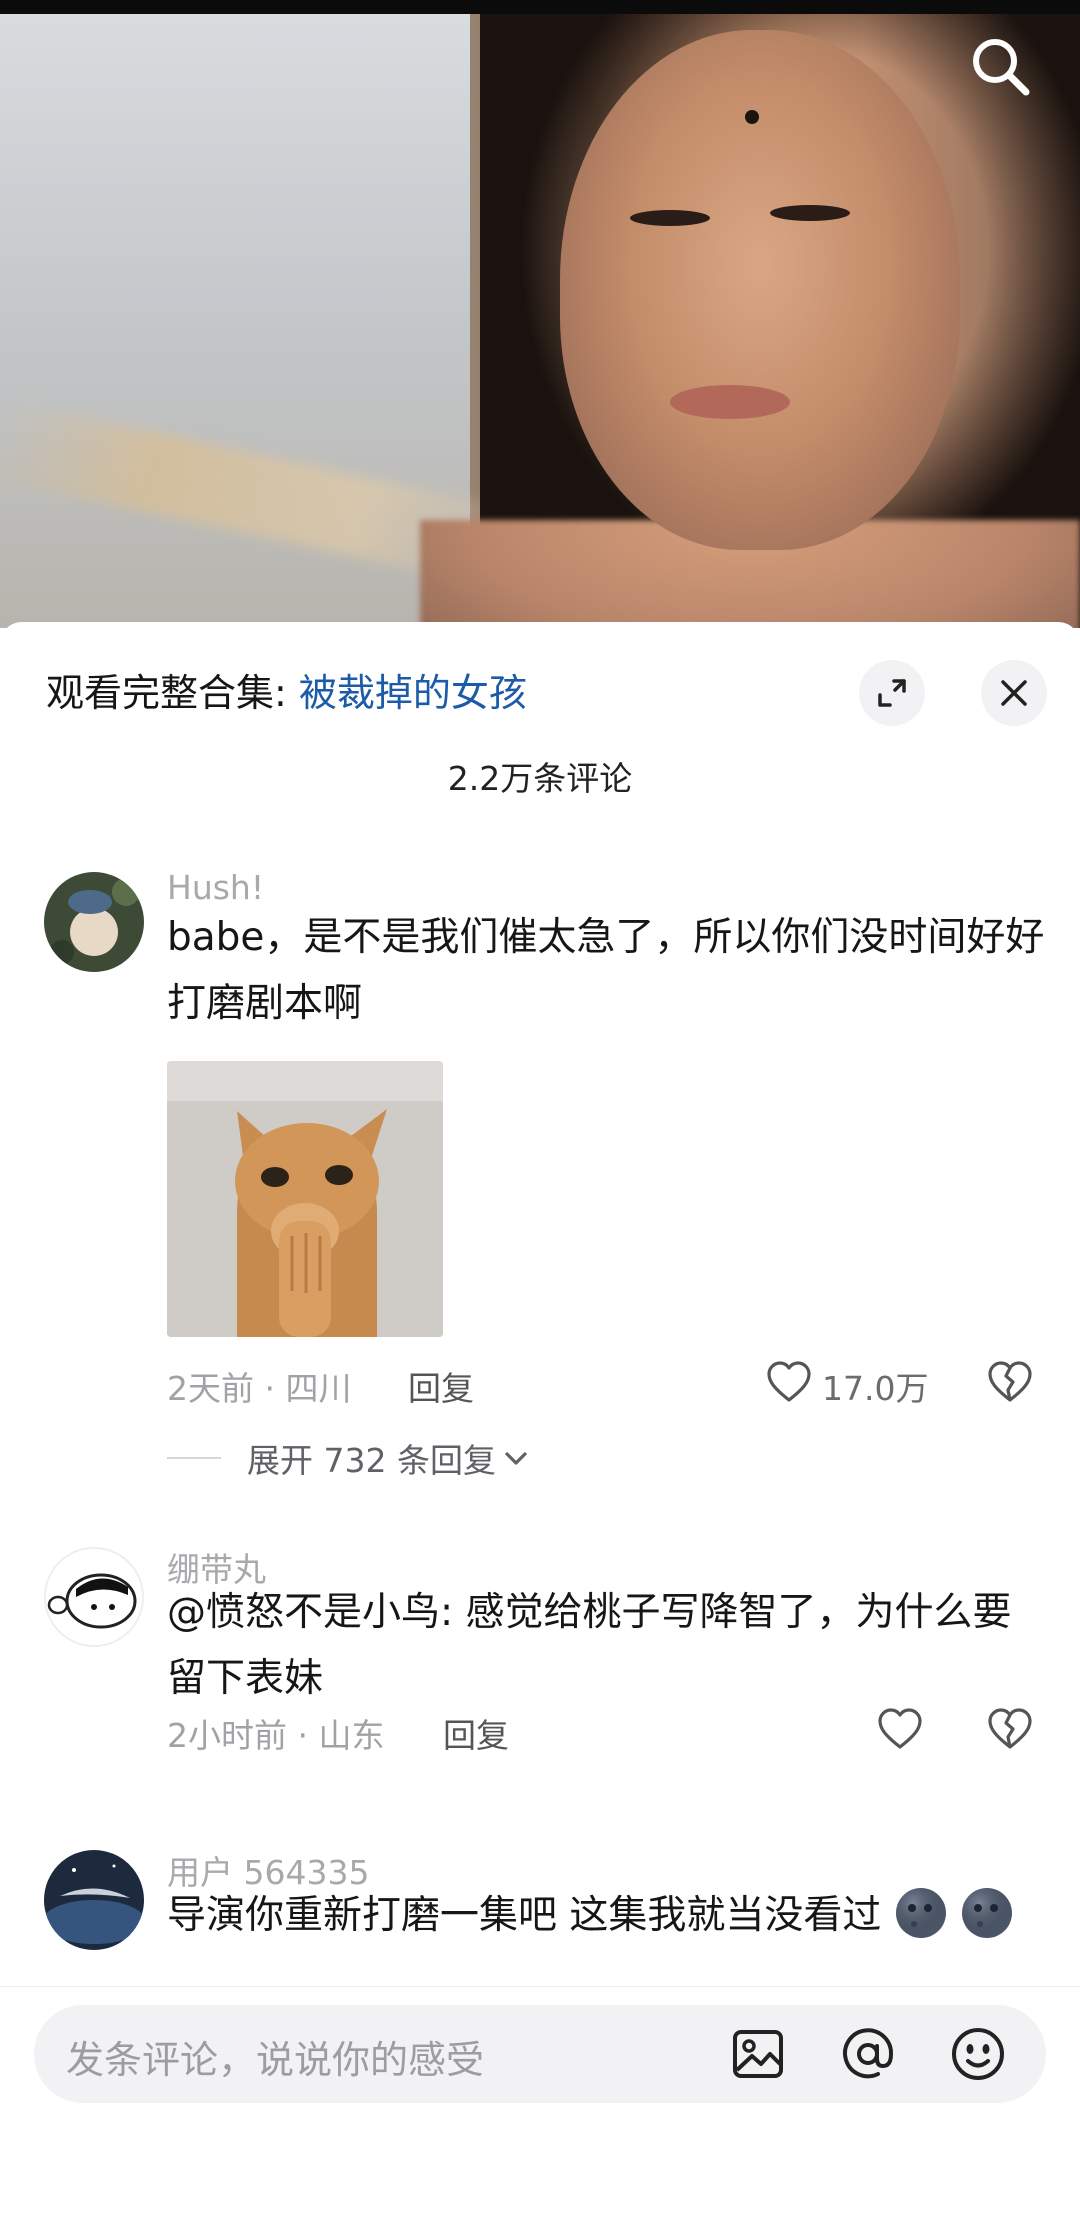 The height and width of the screenshot is (2215, 1080). I want to click on video-lips, so click(730, 402).